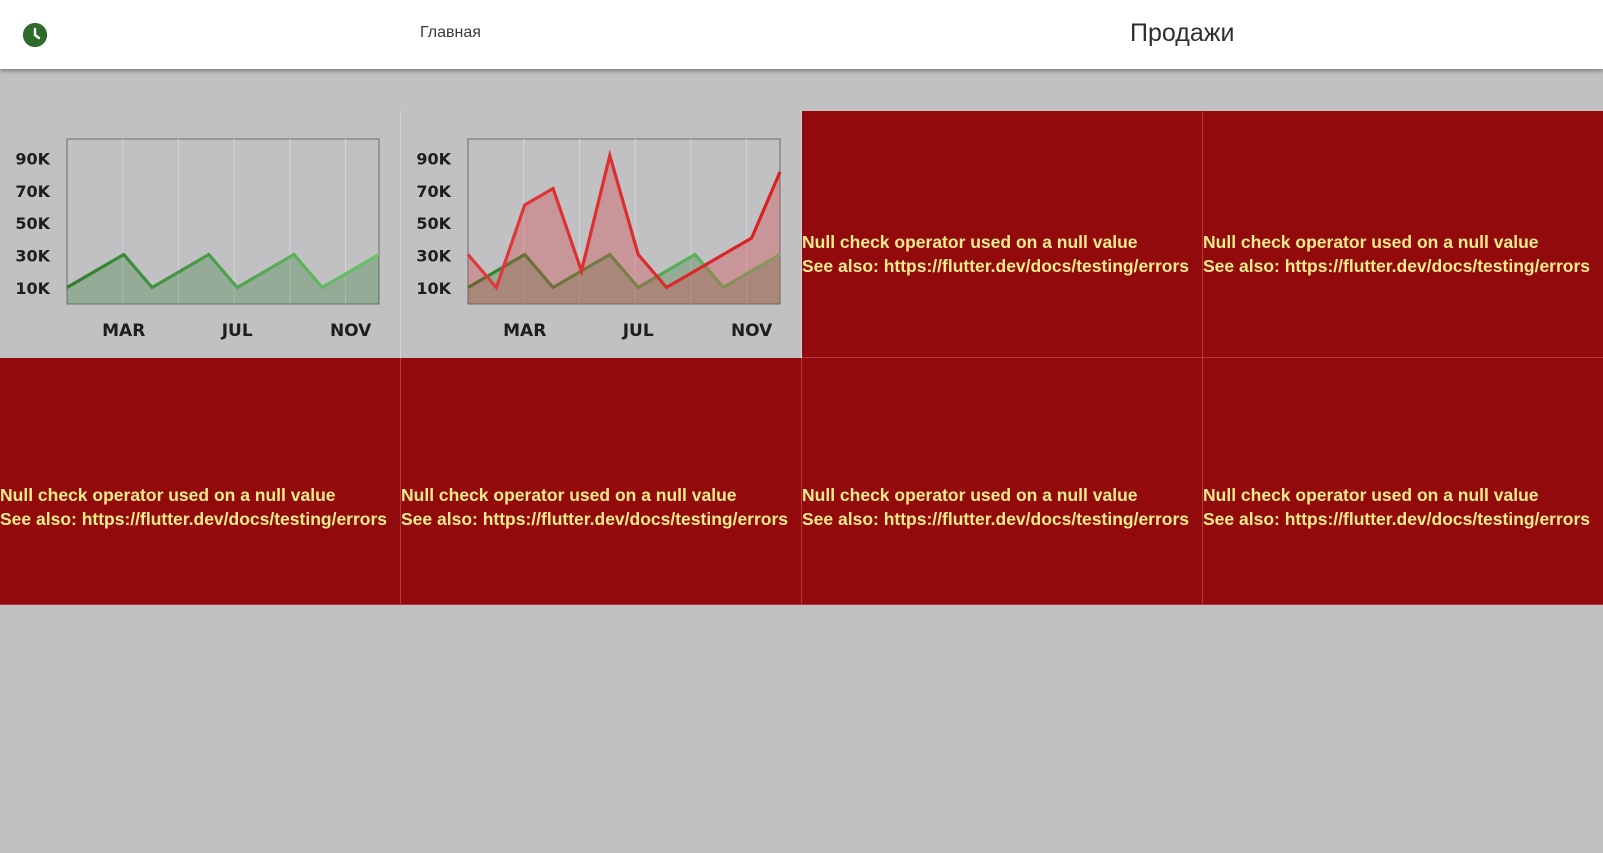 Image resolution: width=1603 pixels, height=853 pixels. I want to click on chart-tile-1: 90K 70K 50K 30K 10K MAR JUL NOV, so click(200, 234).